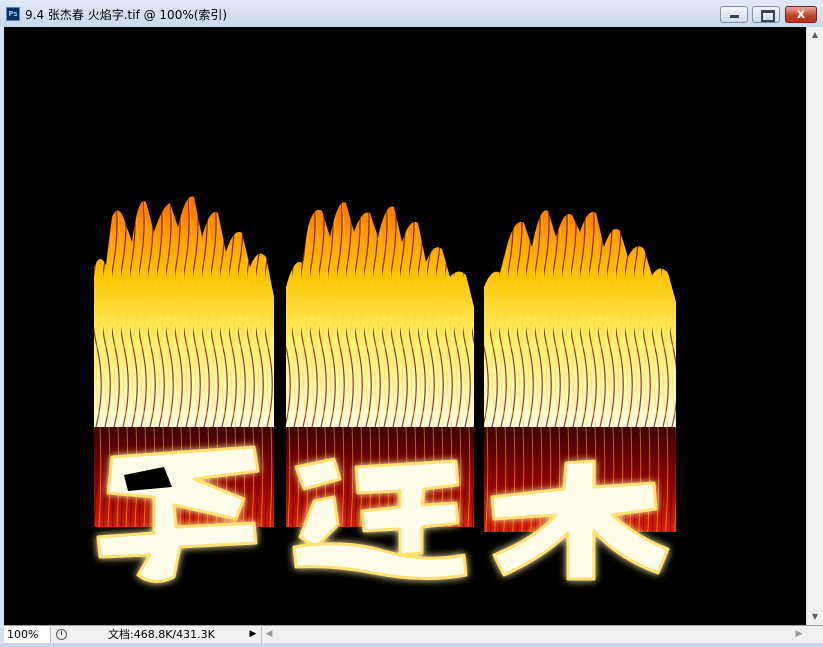 The width and height of the screenshot is (823, 647). I want to click on photoshop-app-icon: Ps, so click(13, 14).